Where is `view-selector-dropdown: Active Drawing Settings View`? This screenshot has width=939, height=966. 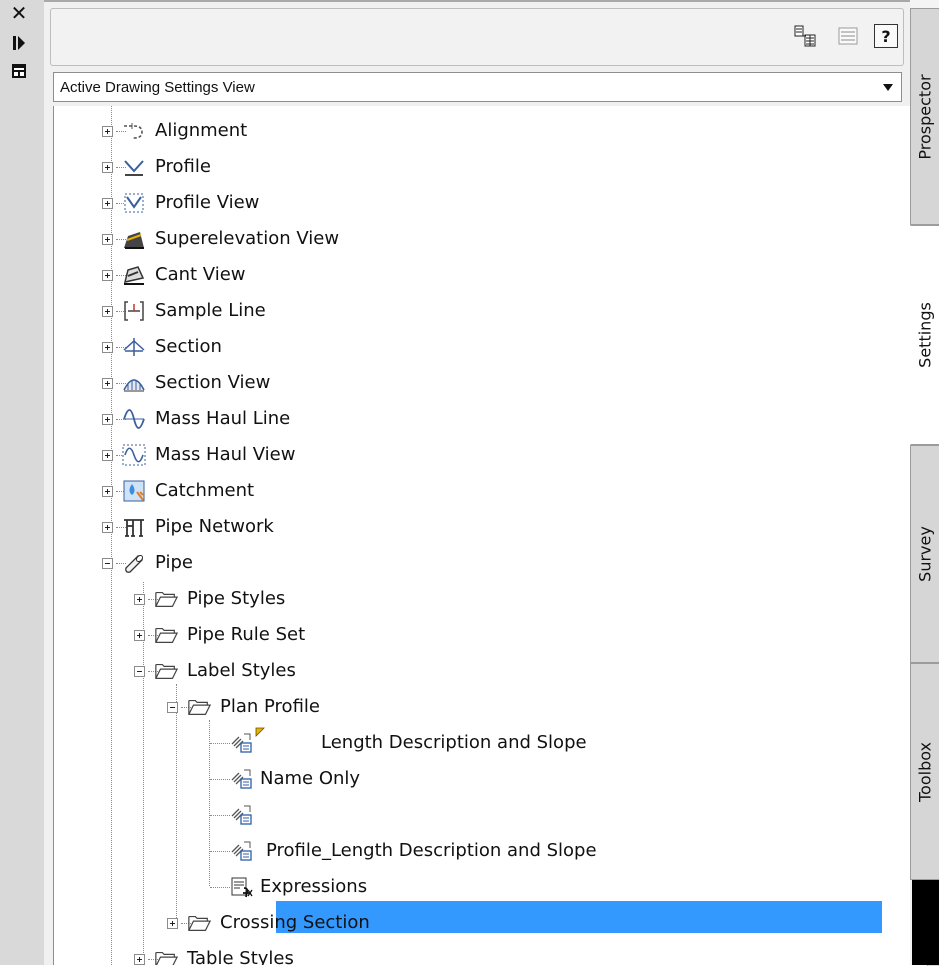
view-selector-dropdown: Active Drawing Settings View is located at coordinates (477, 87).